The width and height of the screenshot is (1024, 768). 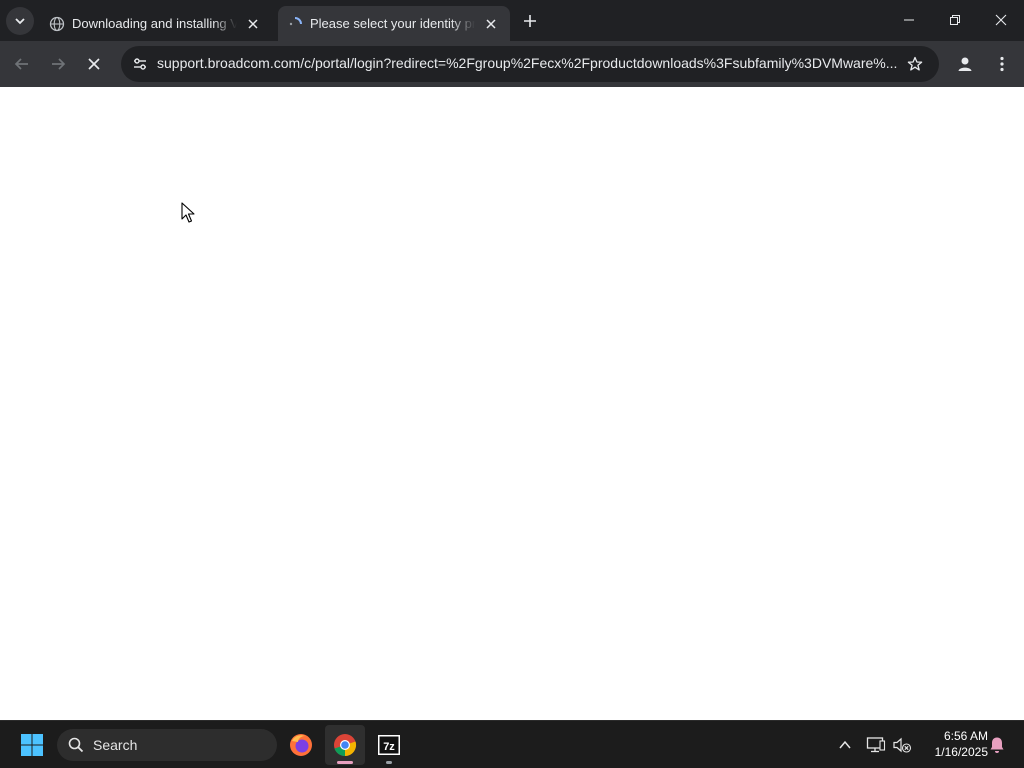 I want to click on minimize-icon, so click(x=909, y=20).